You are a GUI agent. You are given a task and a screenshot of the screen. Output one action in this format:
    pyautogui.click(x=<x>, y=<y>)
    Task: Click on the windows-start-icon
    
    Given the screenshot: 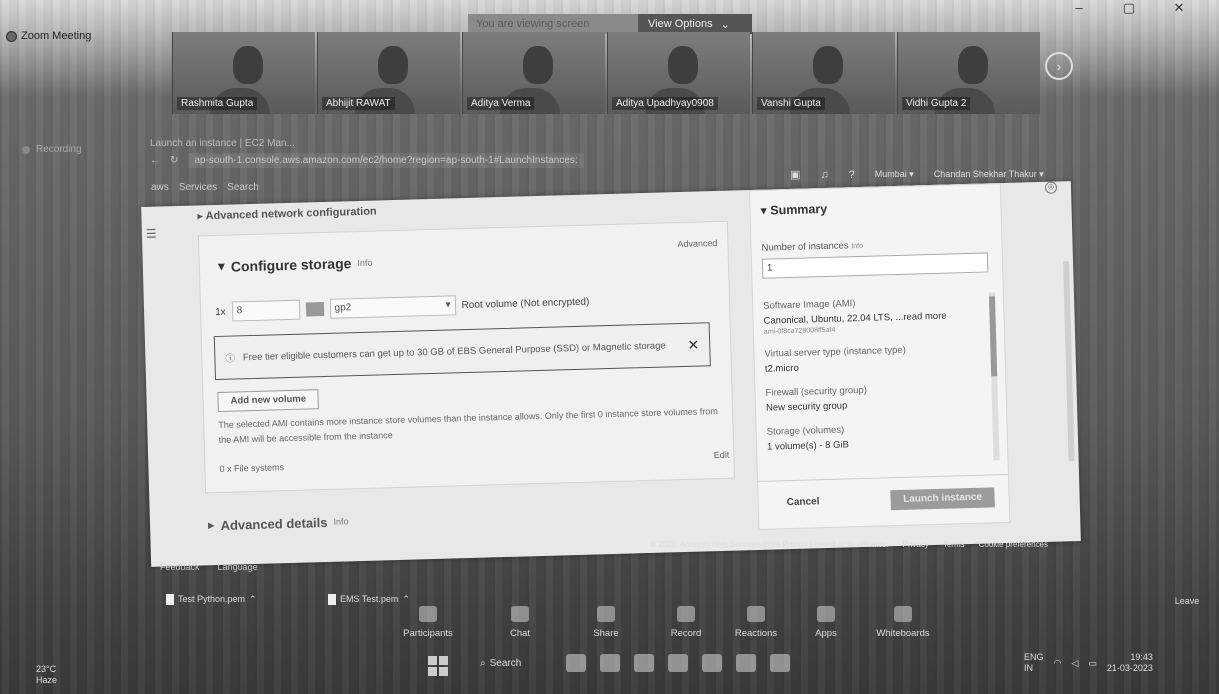 What is the action you would take?
    pyautogui.click(x=438, y=666)
    